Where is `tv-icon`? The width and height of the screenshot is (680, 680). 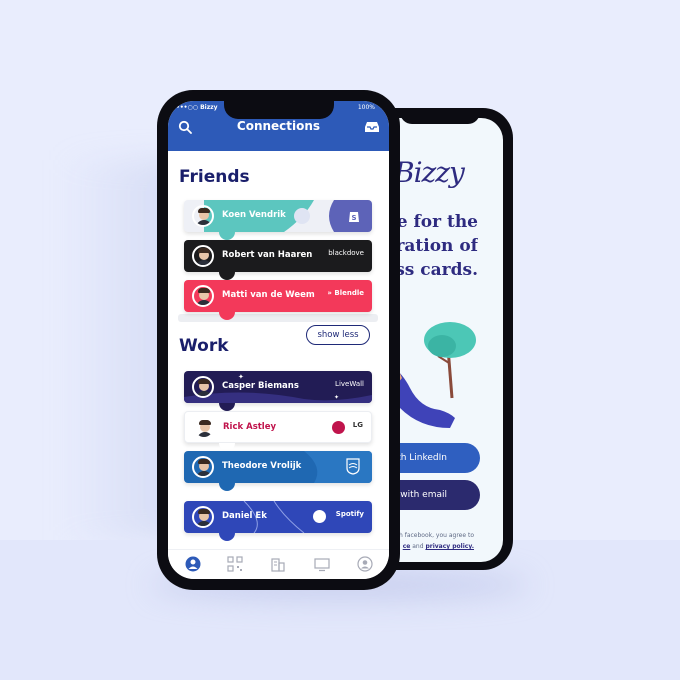
tv-icon is located at coordinates (322, 564).